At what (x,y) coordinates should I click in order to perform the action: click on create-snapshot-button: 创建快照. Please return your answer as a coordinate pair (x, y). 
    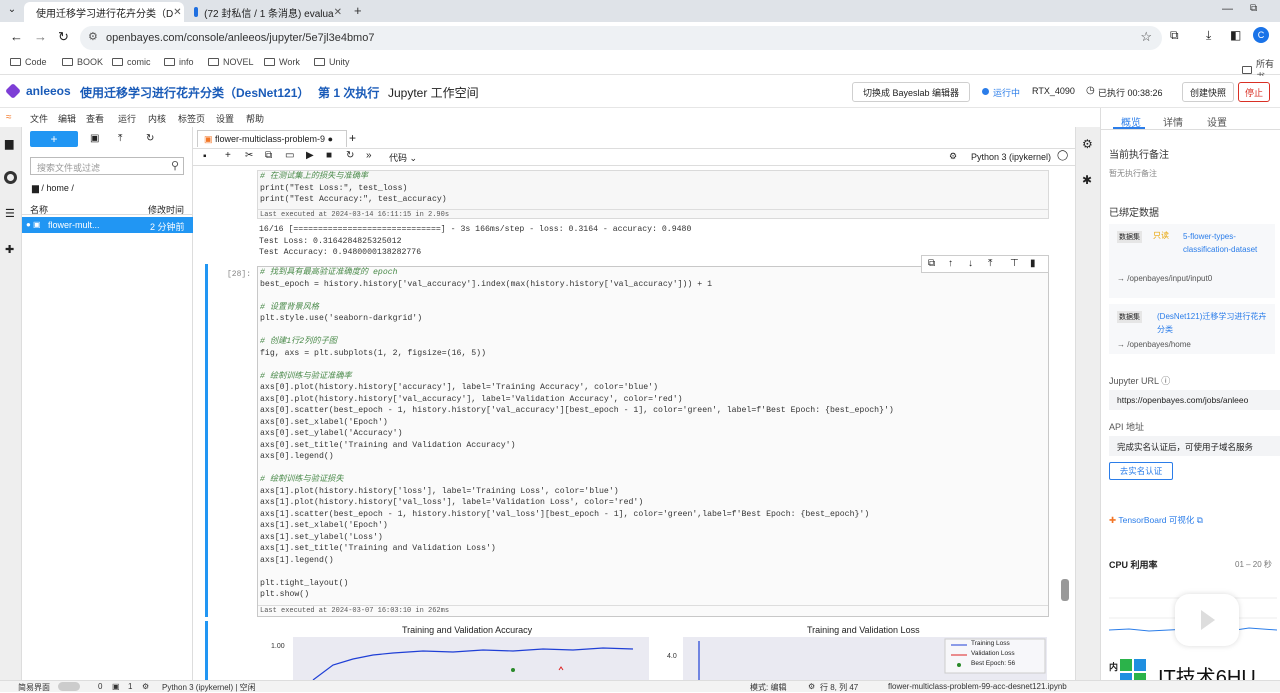
    Looking at the image, I should click on (1208, 92).